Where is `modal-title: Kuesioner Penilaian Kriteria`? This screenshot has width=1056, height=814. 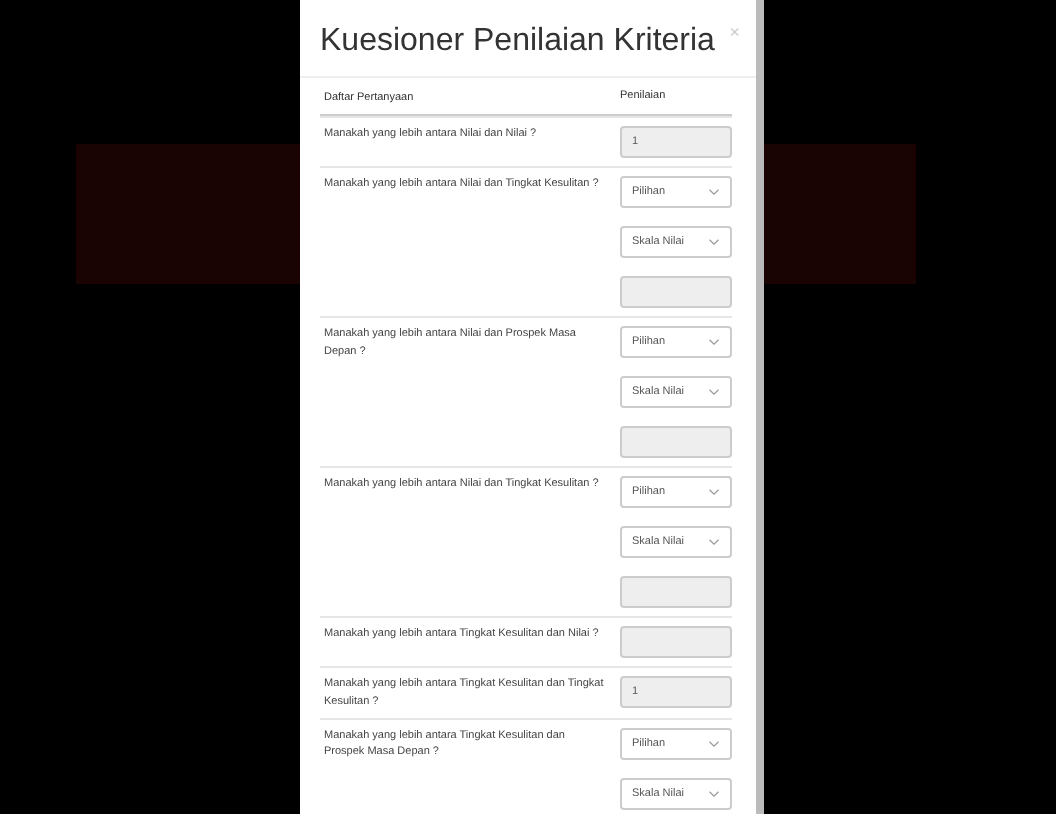 modal-title: Kuesioner Penilaian Kriteria is located at coordinates (517, 42).